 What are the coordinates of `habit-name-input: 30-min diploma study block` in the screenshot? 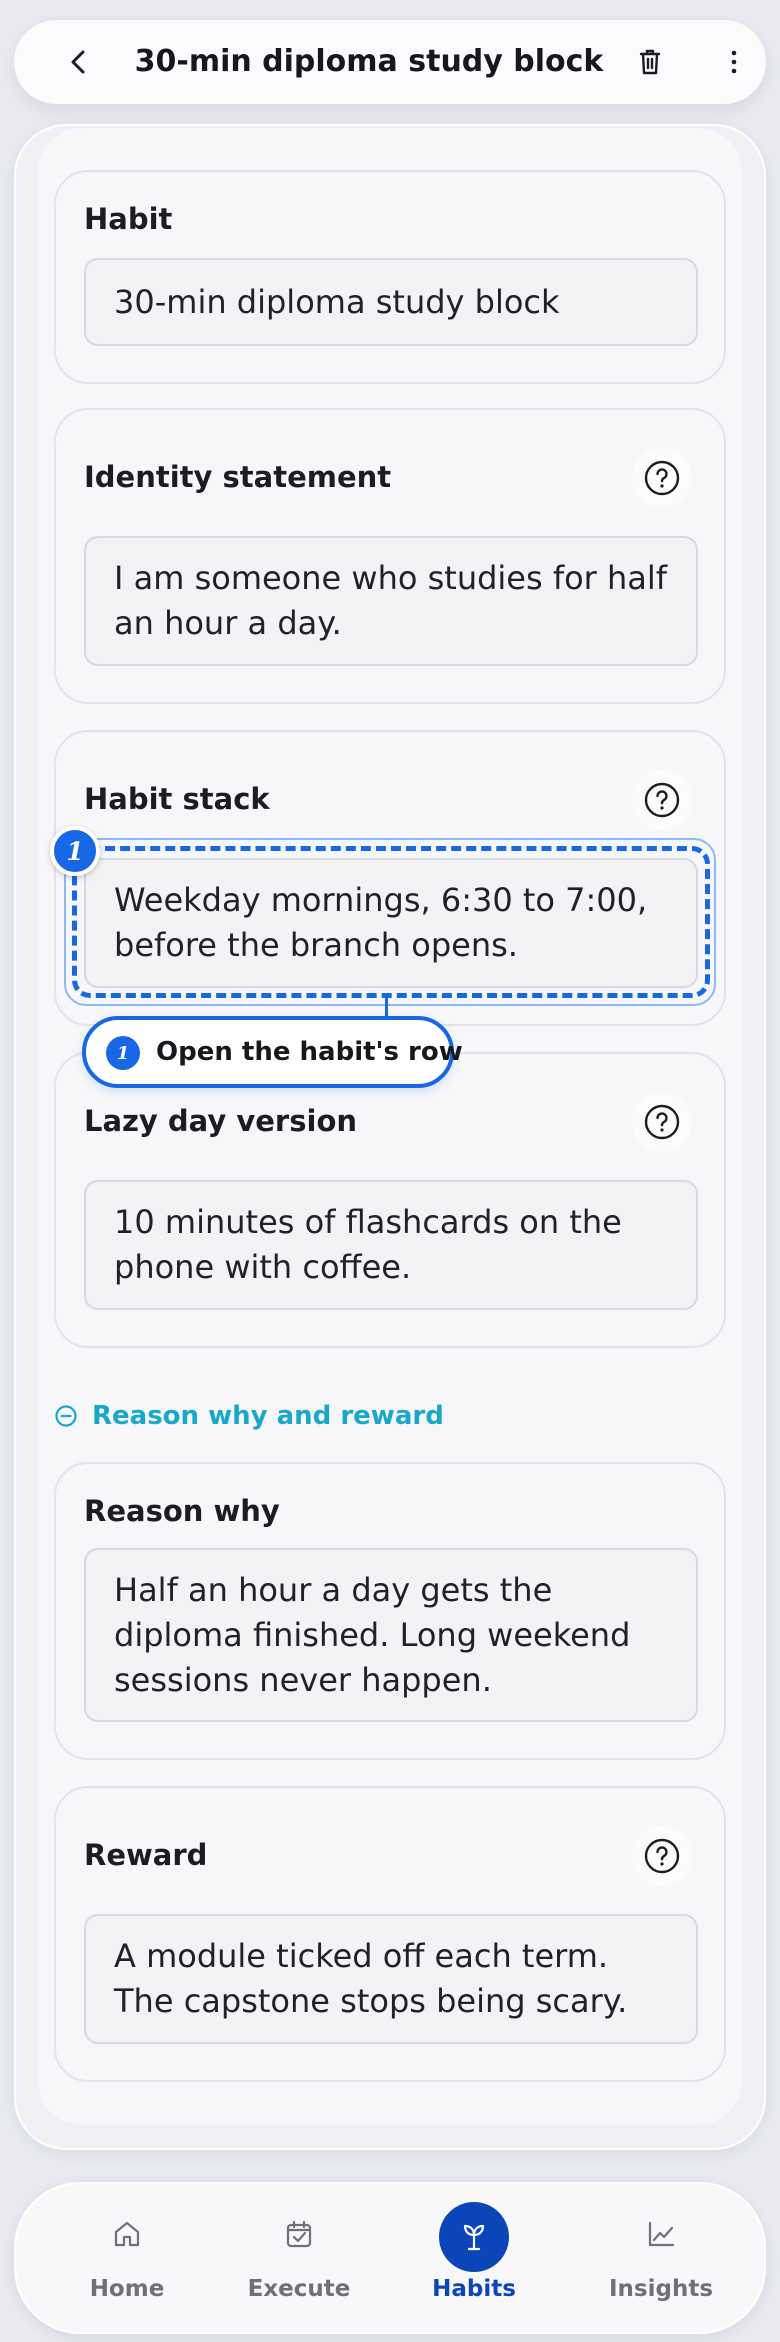 It's located at (391, 302).